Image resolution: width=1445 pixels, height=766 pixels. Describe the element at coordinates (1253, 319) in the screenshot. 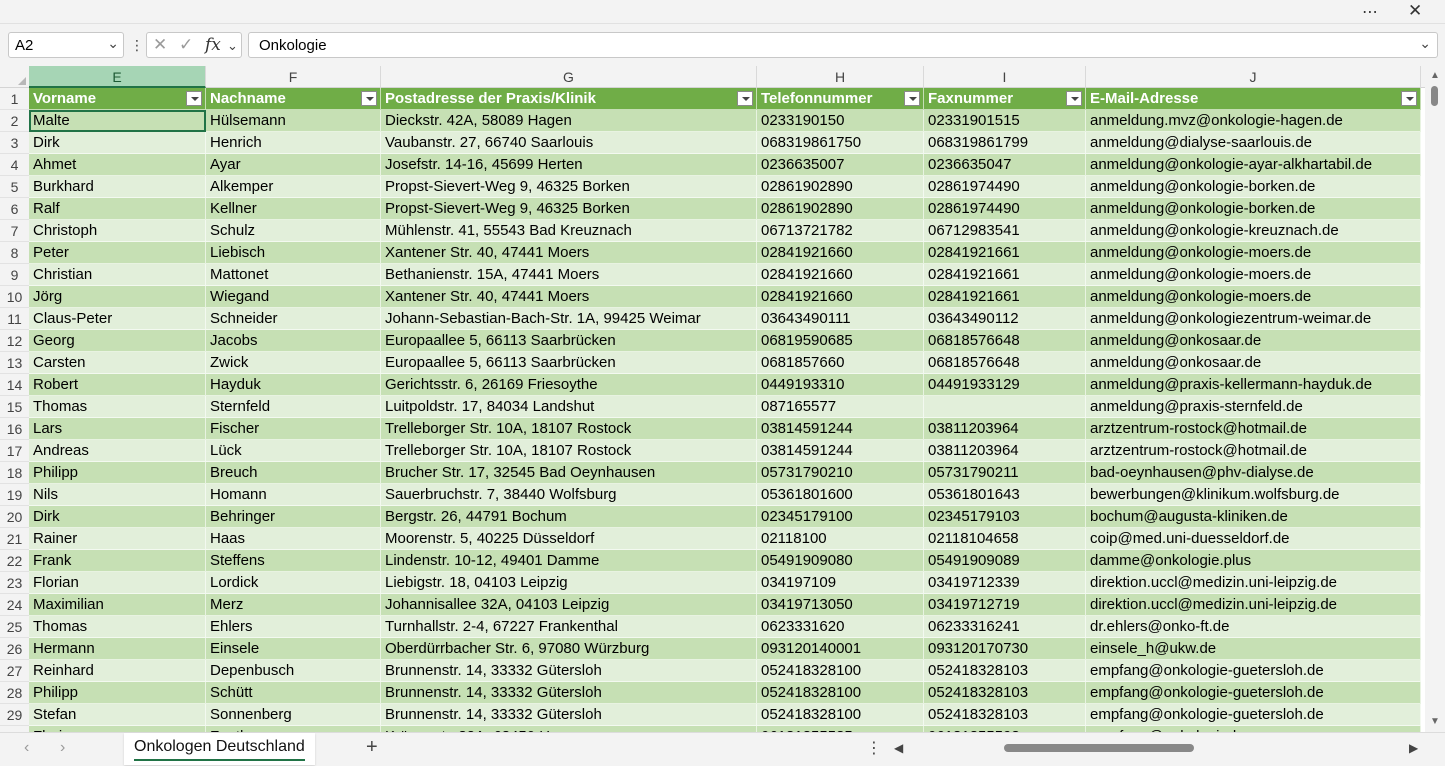

I see `table-cell: anmeldung@onkologiezentrum-weimar.de` at that location.